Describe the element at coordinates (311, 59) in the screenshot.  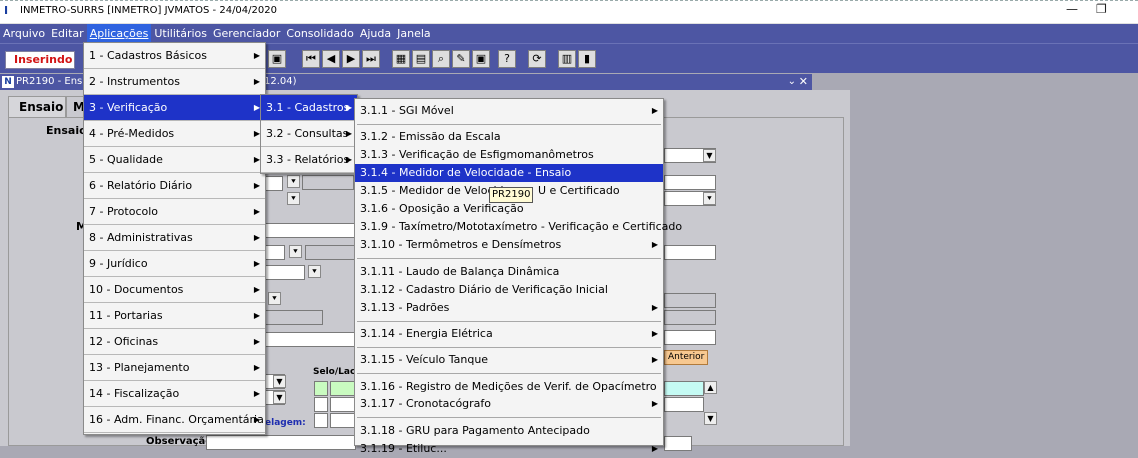
I see `first-record-icon: ⏮` at that location.